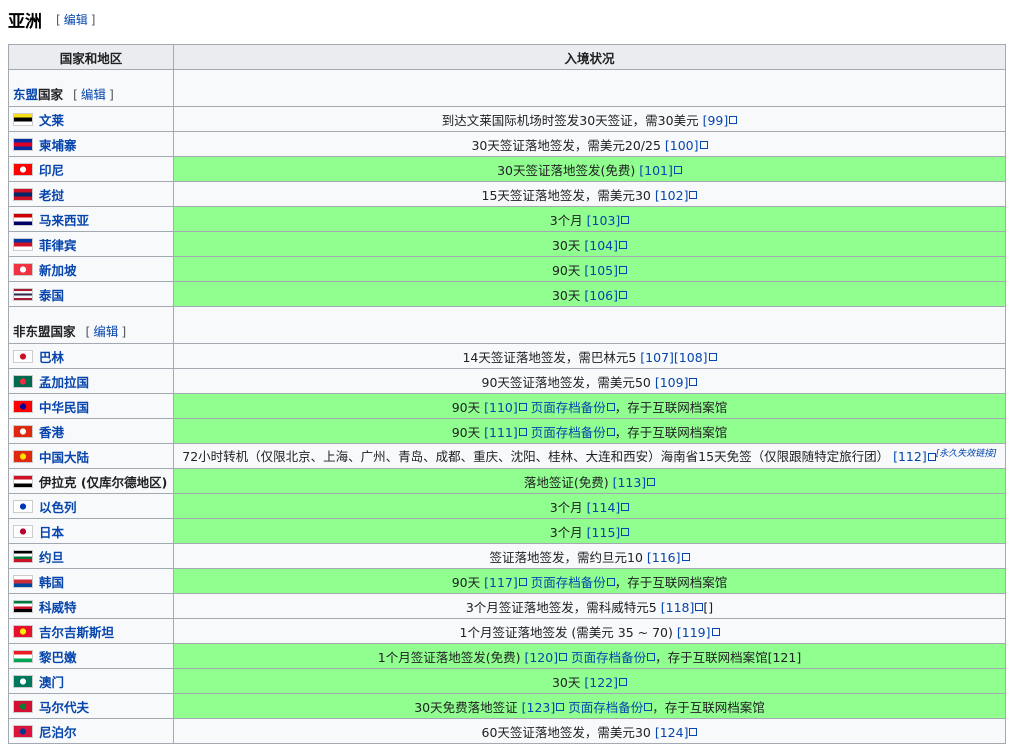 Image resolution: width=1015 pixels, height=745 pixels. What do you see at coordinates (672, 732) in the screenshot?
I see `reference-link: [124]` at bounding box center [672, 732].